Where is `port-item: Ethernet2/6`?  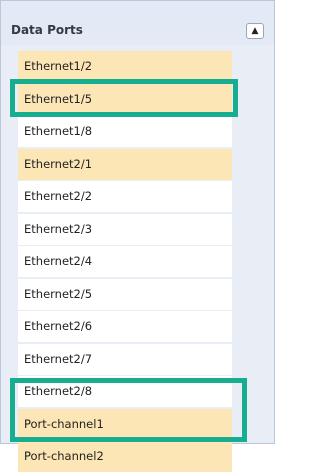 port-item: Ethernet2/6 is located at coordinates (125, 326).